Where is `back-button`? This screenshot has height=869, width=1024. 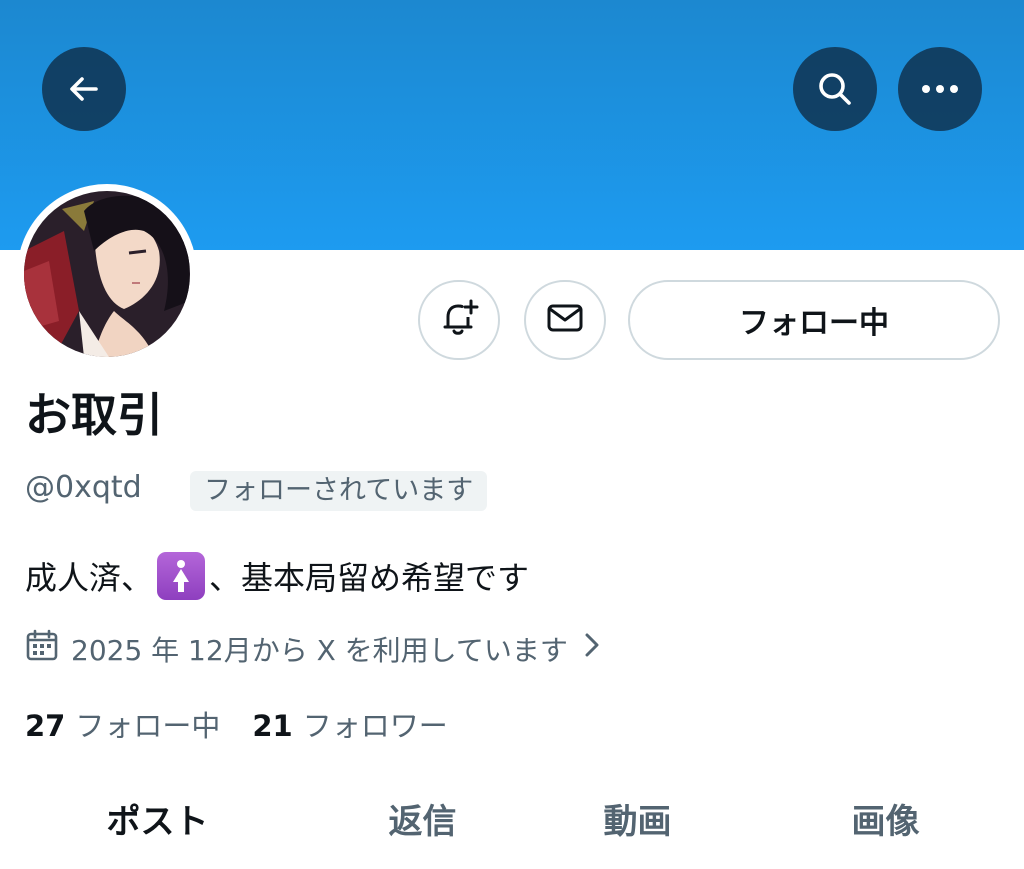 back-button is located at coordinates (84, 89).